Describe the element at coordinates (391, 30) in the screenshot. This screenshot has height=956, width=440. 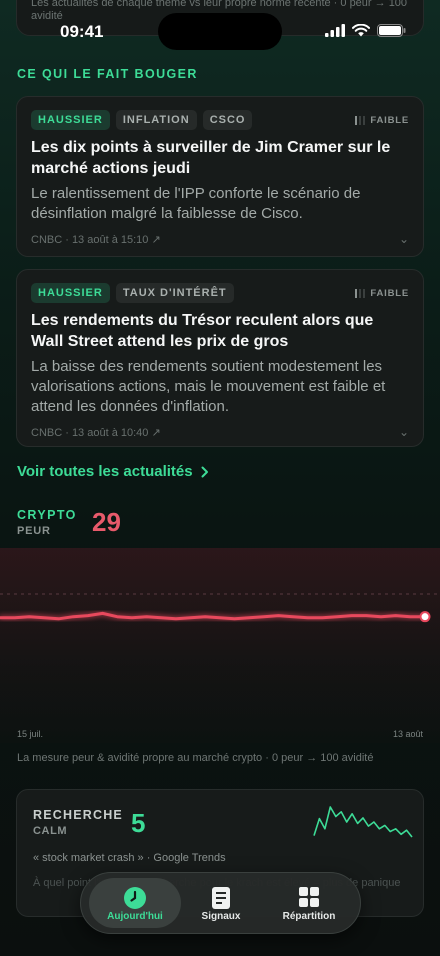
I see `battery-icon` at that location.